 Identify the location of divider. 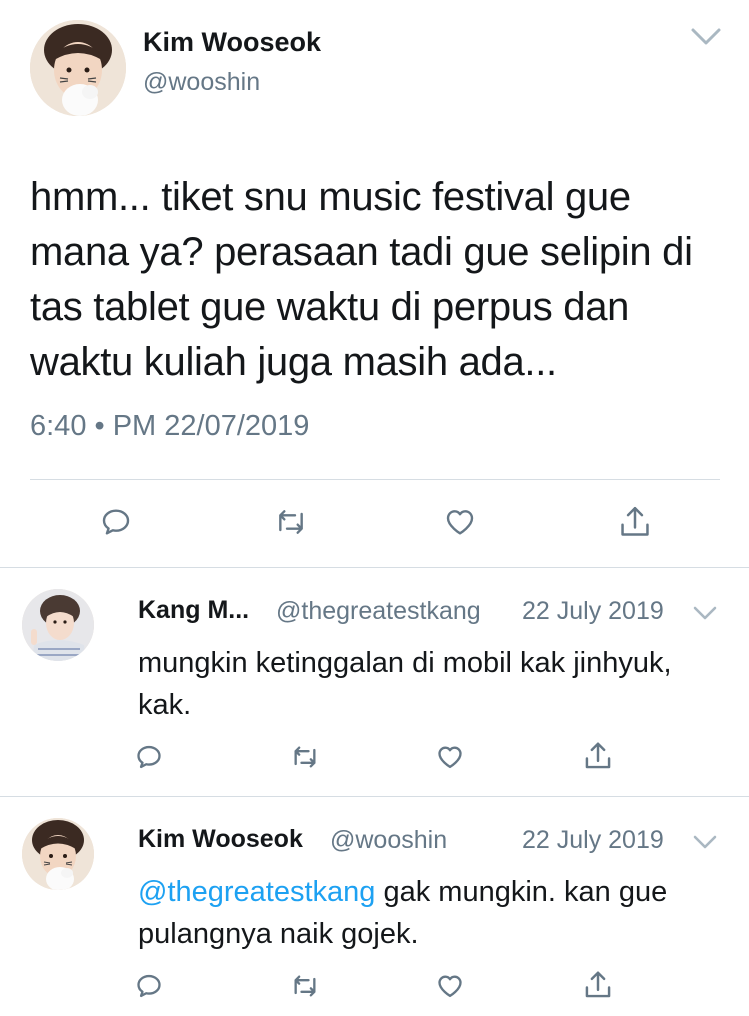
(375, 479).